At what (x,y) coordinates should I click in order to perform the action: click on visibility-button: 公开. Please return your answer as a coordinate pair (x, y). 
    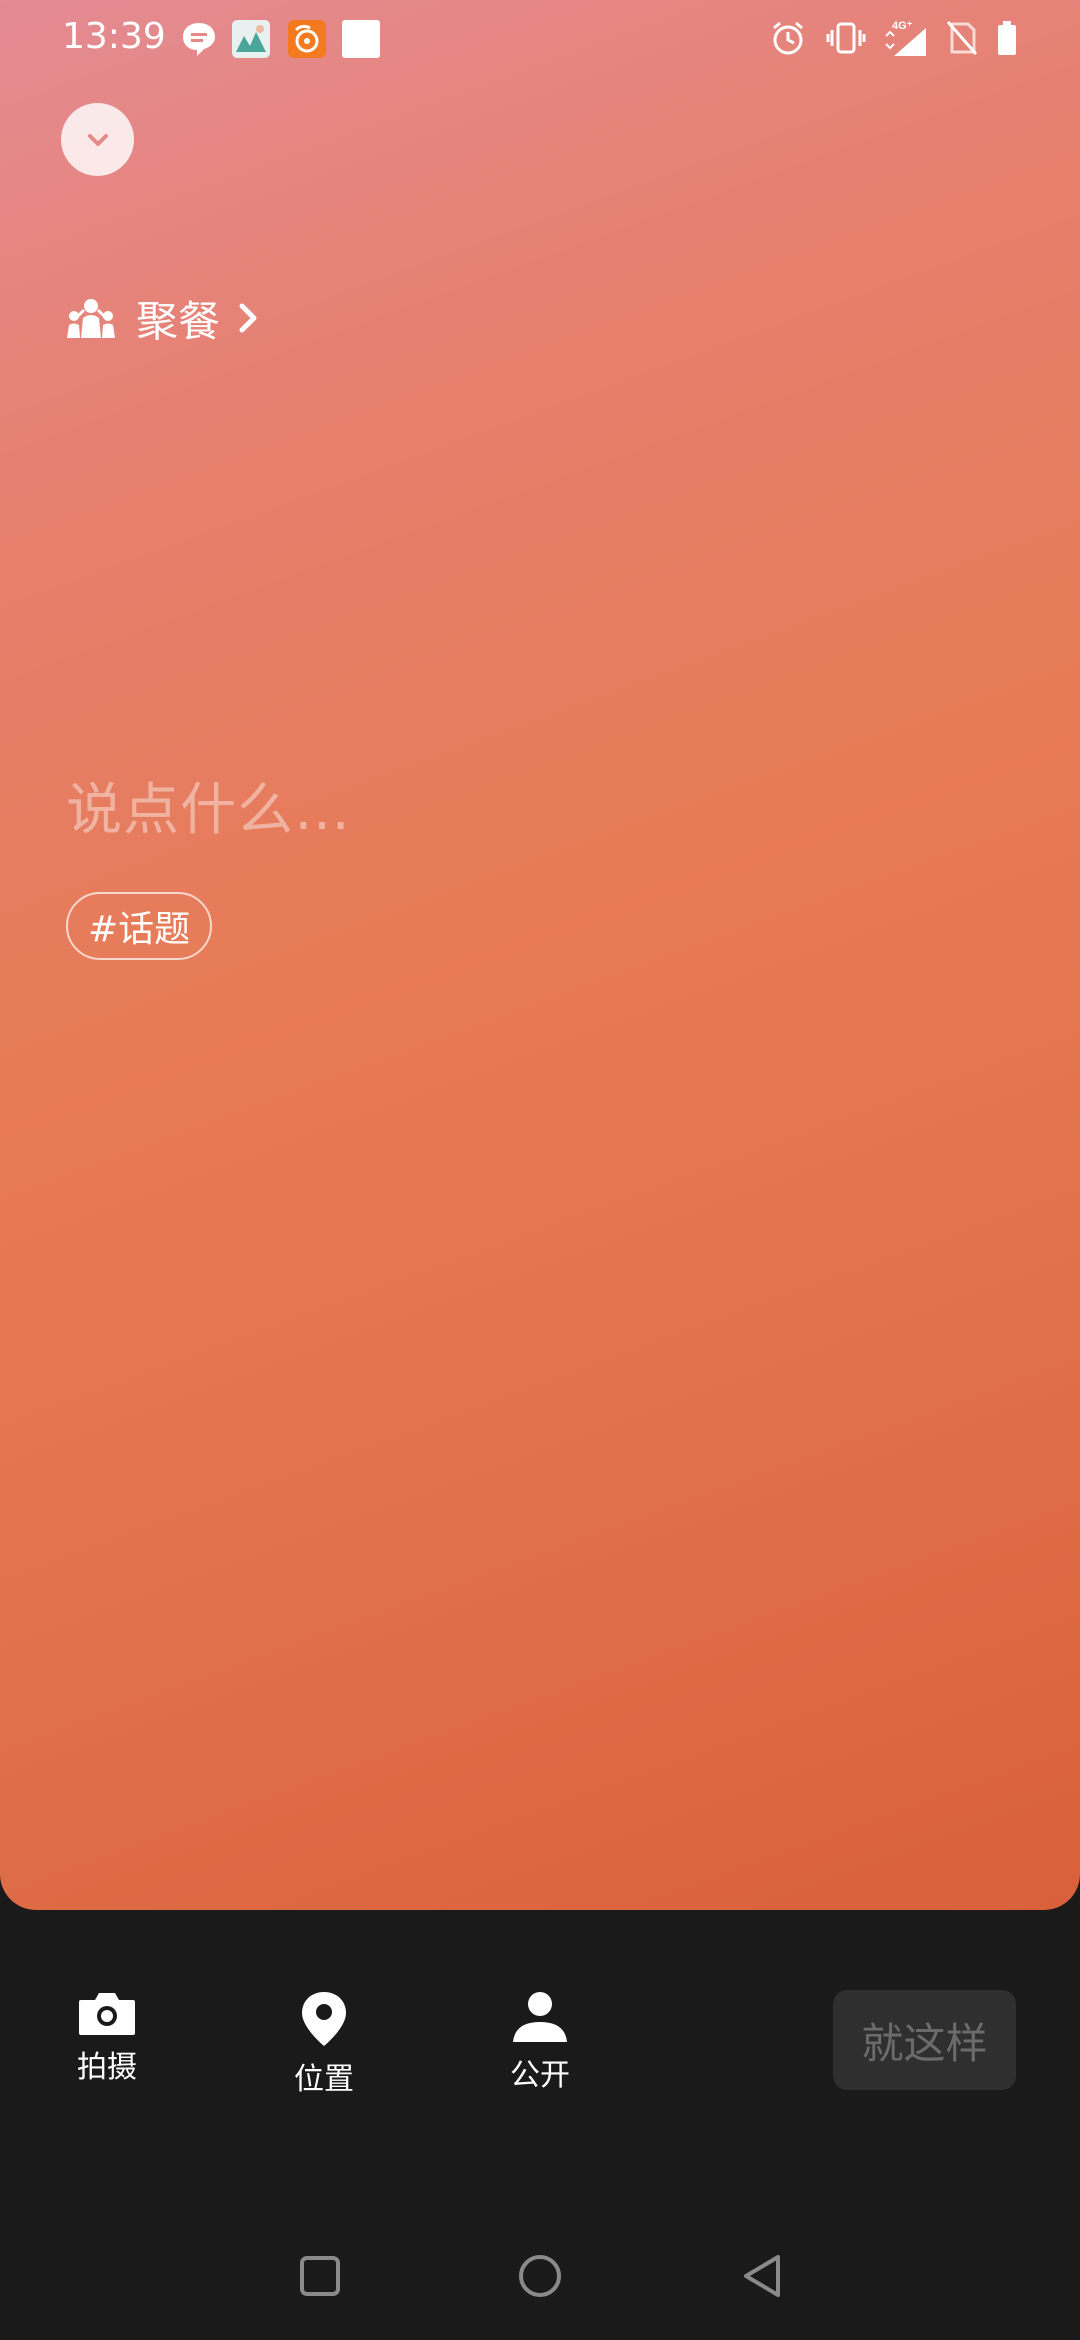
    Looking at the image, I should click on (540, 2042).